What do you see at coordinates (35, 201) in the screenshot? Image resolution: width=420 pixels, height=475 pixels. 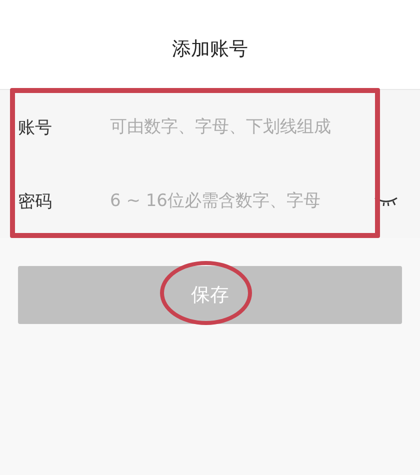 I see `field-label: 密码` at bounding box center [35, 201].